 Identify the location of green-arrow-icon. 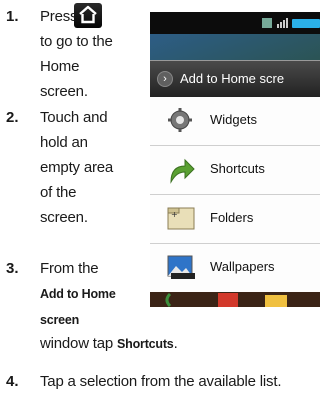
(181, 172).